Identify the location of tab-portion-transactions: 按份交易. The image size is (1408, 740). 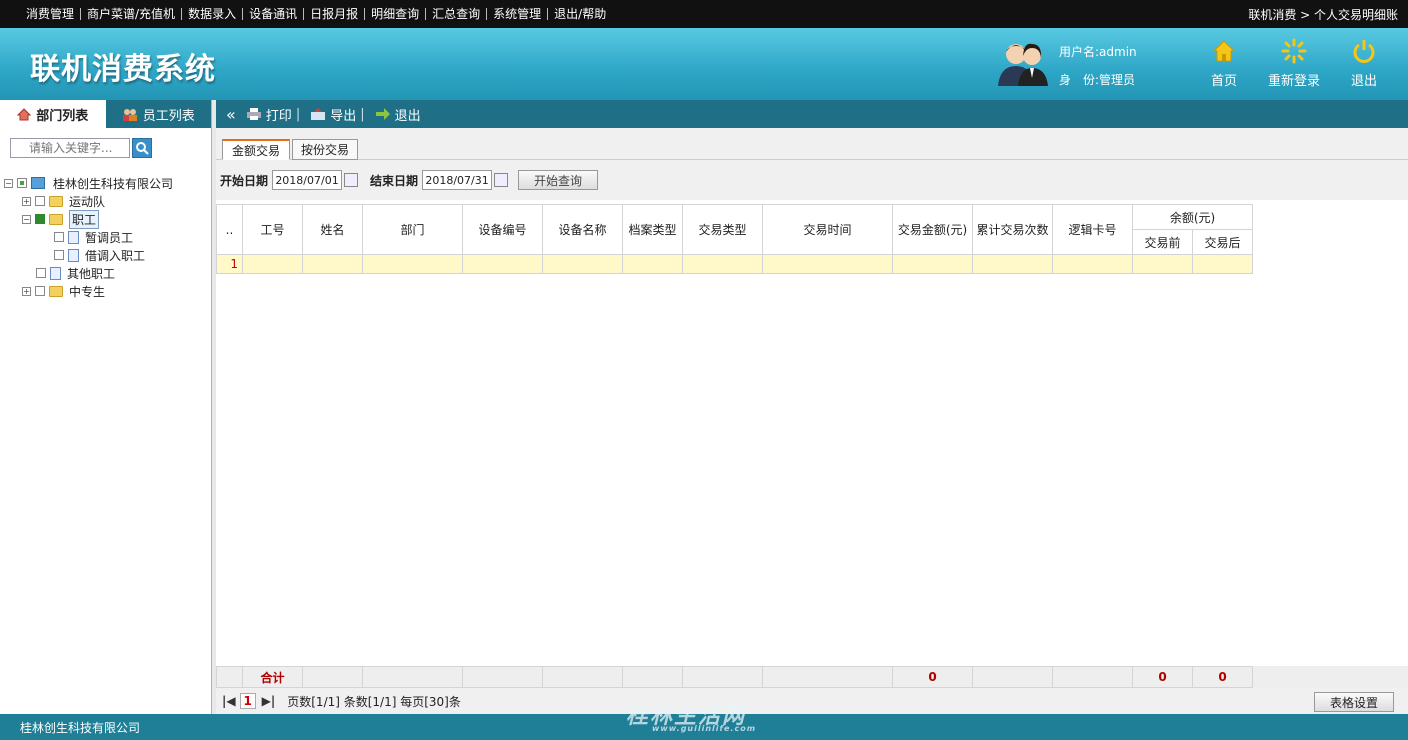
(325, 149).